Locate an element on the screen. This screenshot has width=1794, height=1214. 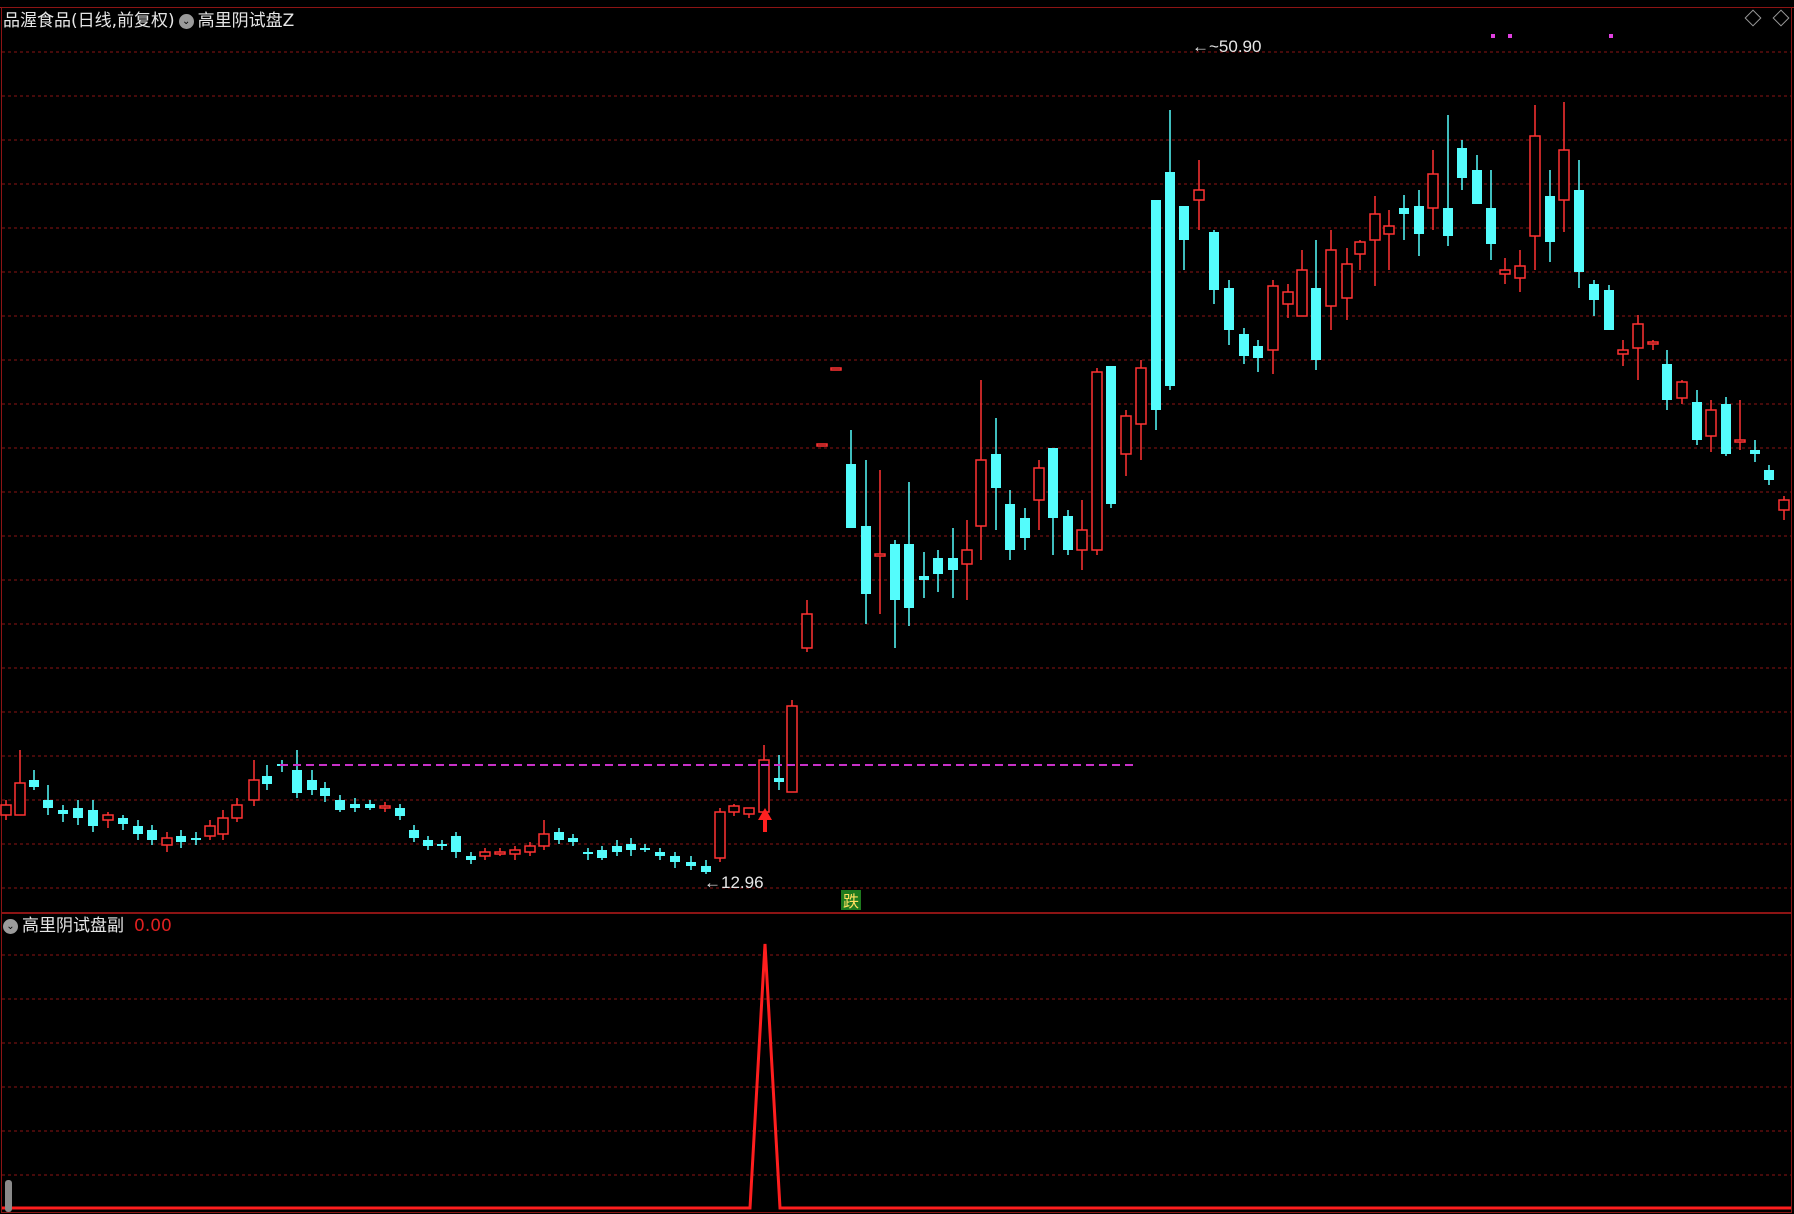
low-price-label: ←12.96 is located at coordinates (734, 882).